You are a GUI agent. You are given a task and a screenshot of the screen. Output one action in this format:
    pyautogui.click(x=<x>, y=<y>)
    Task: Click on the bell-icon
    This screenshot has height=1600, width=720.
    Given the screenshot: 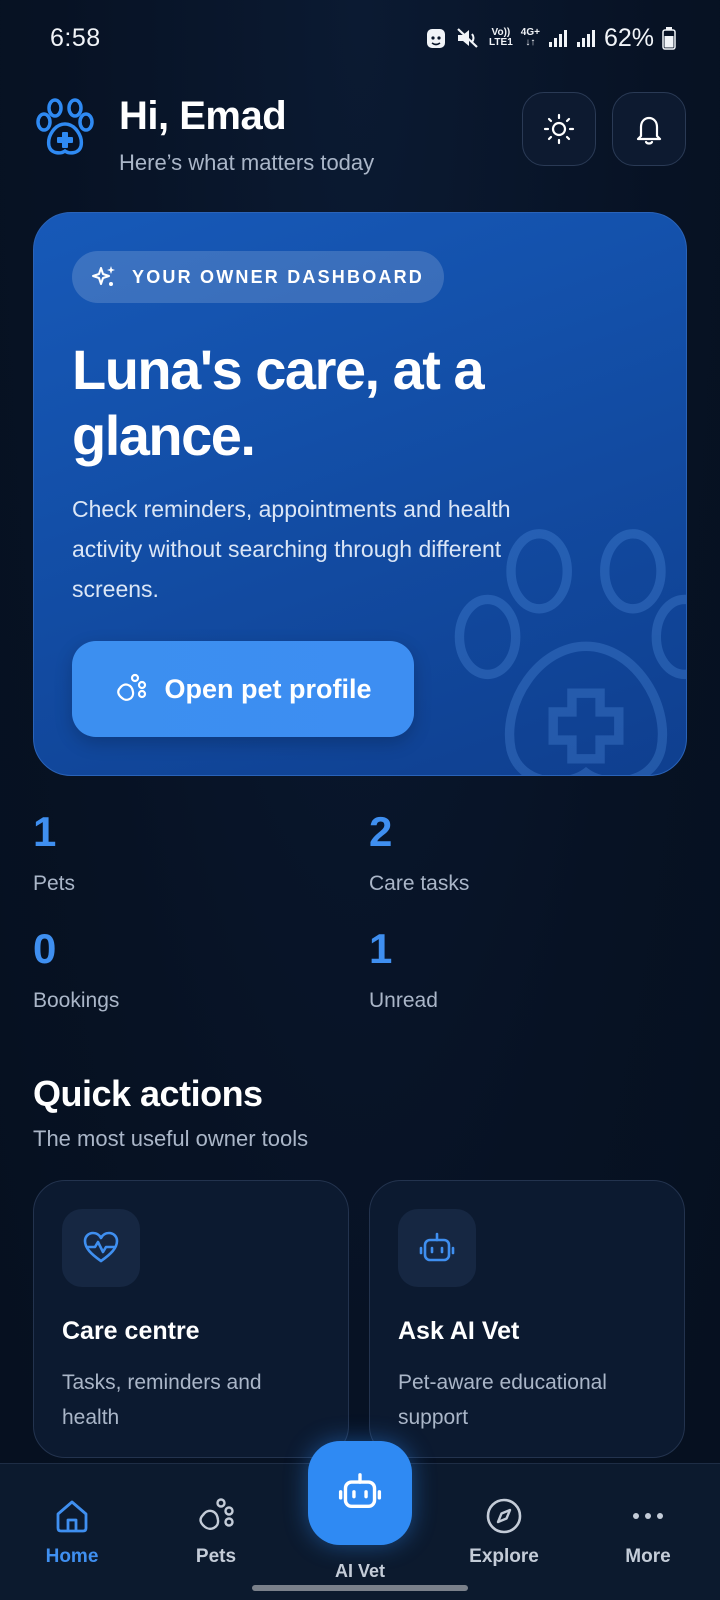 What is the action you would take?
    pyautogui.click(x=649, y=130)
    